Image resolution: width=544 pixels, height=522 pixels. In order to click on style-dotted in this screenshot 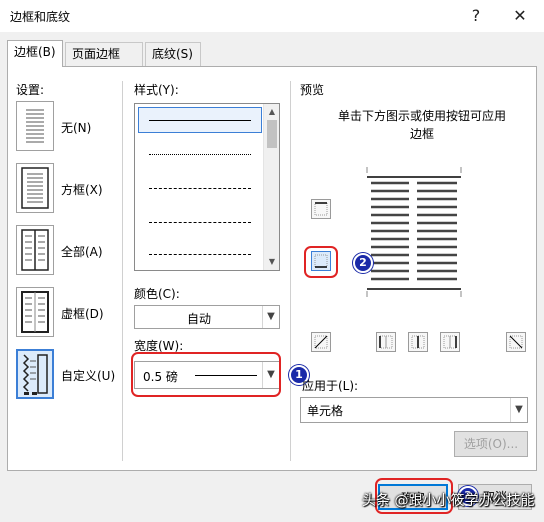, I will do `click(200, 154)`.